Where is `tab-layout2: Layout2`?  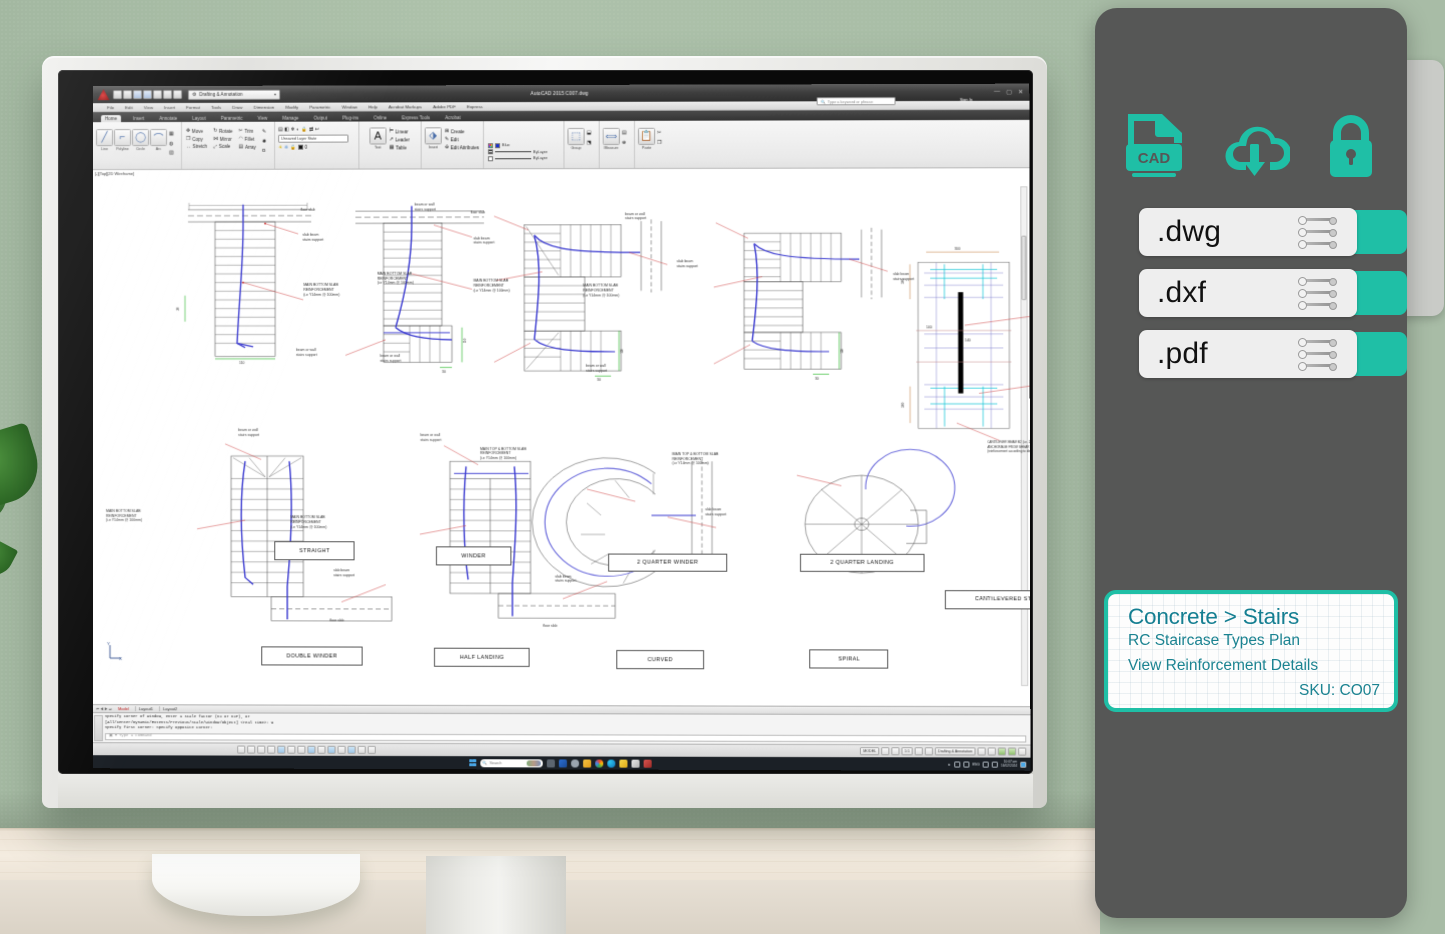
tab-layout2: Layout2 is located at coordinates (170, 709).